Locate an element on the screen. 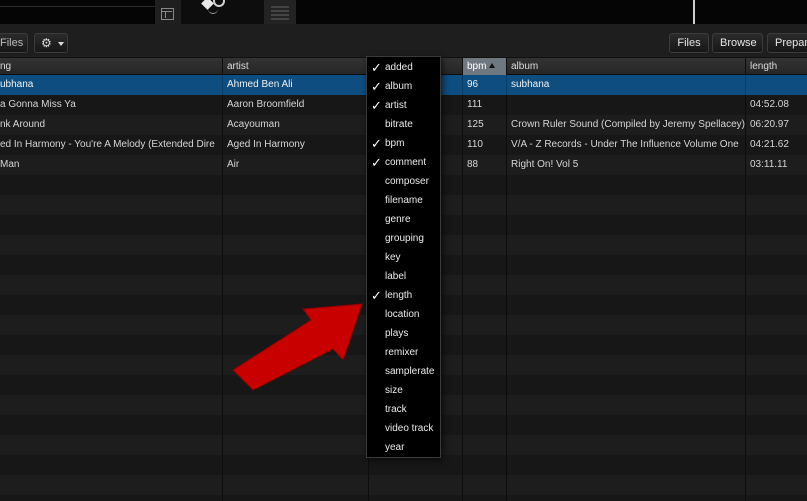 This screenshot has width=807, height=501. menu-item-comment: ✓ comment is located at coordinates (403, 162).